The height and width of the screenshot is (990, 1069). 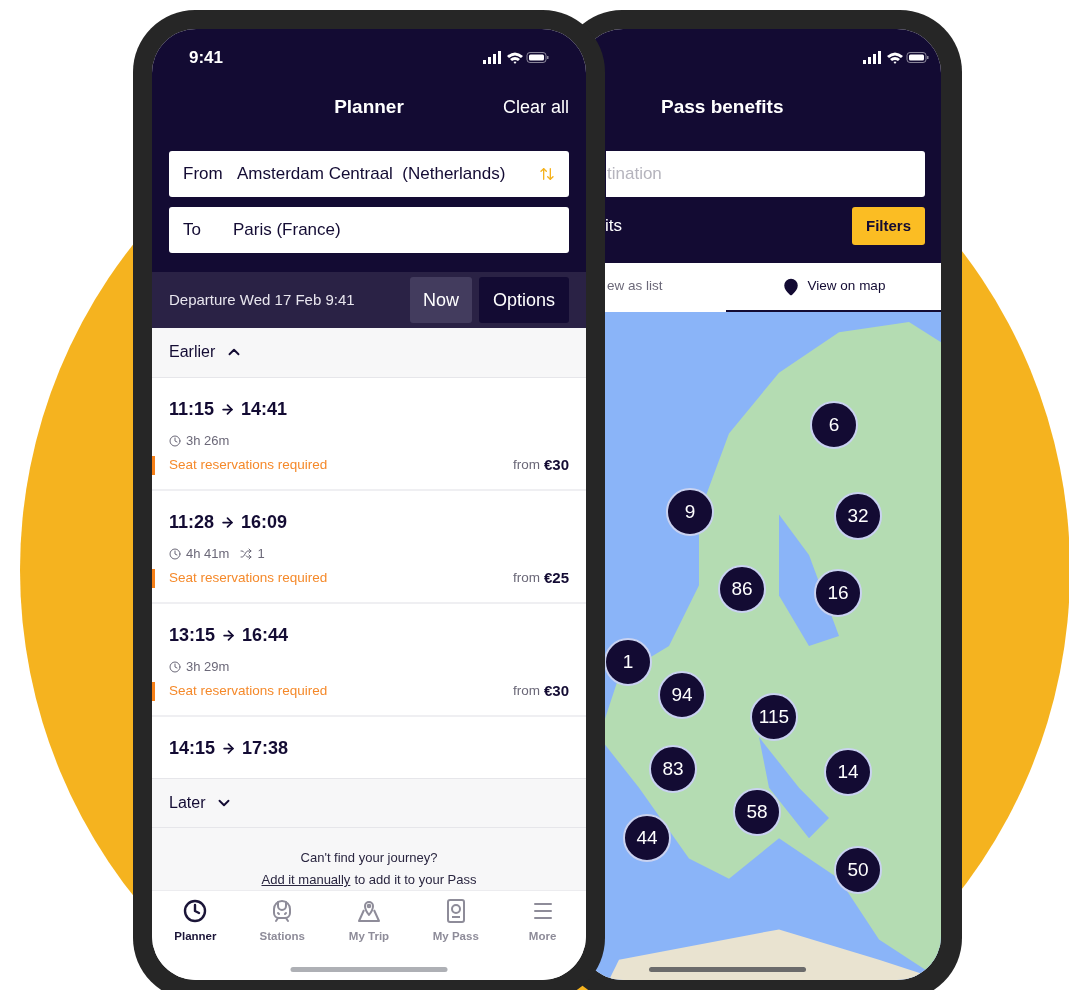 What do you see at coordinates (690, 512) in the screenshot?
I see `map-cluster: 9` at bounding box center [690, 512].